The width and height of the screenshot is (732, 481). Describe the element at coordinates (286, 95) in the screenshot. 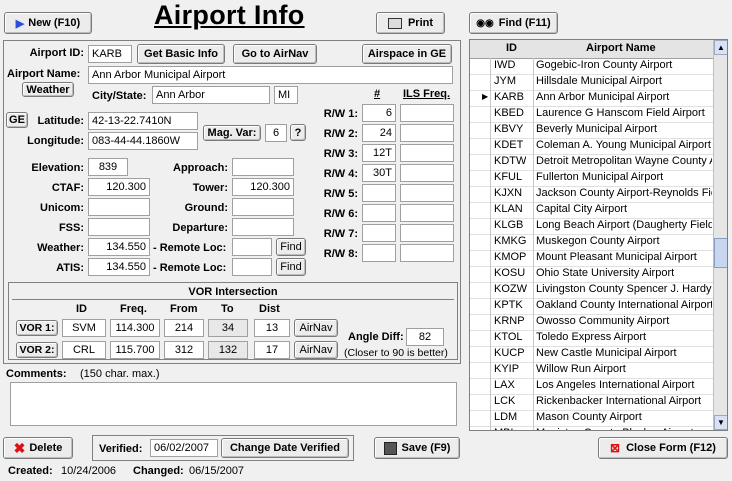

I see `state-field: MI` at that location.